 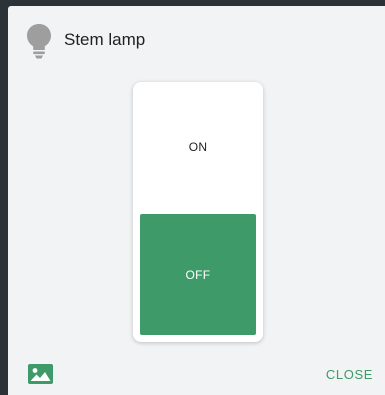 I want to click on close-button: CLOSE, so click(x=349, y=374).